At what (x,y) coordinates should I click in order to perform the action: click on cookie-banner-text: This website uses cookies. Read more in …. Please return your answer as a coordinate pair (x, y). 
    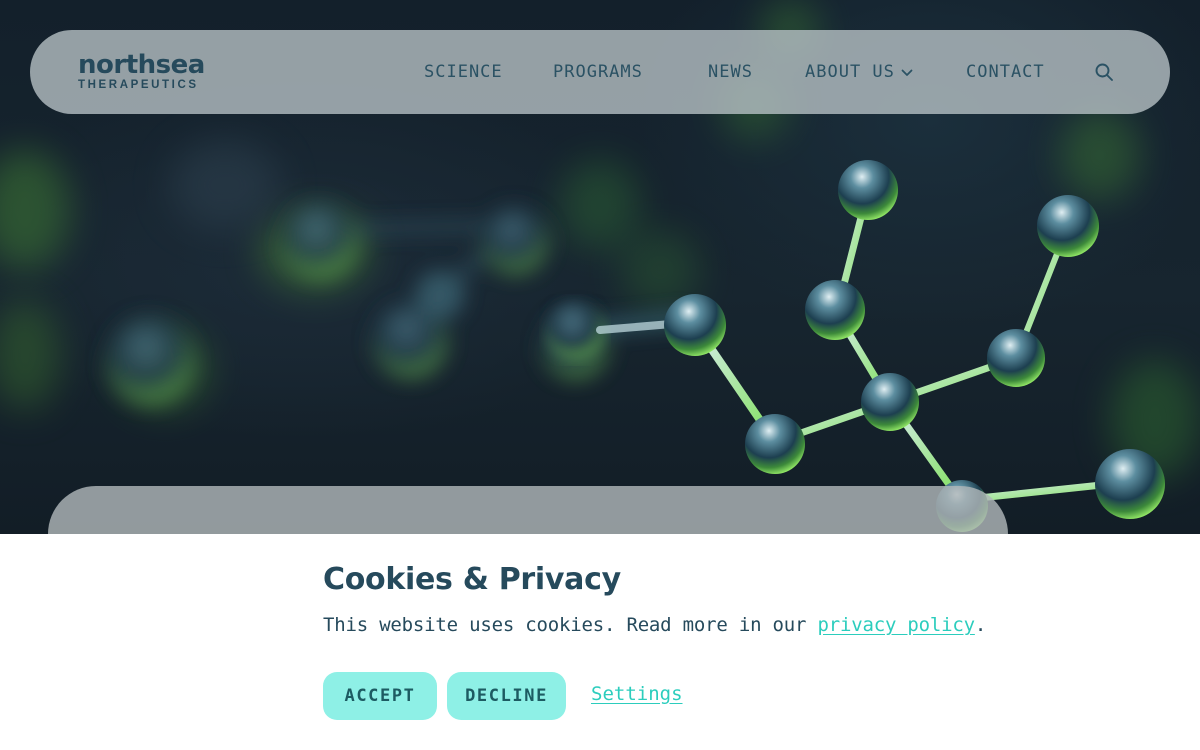
    Looking at the image, I should click on (654, 625).